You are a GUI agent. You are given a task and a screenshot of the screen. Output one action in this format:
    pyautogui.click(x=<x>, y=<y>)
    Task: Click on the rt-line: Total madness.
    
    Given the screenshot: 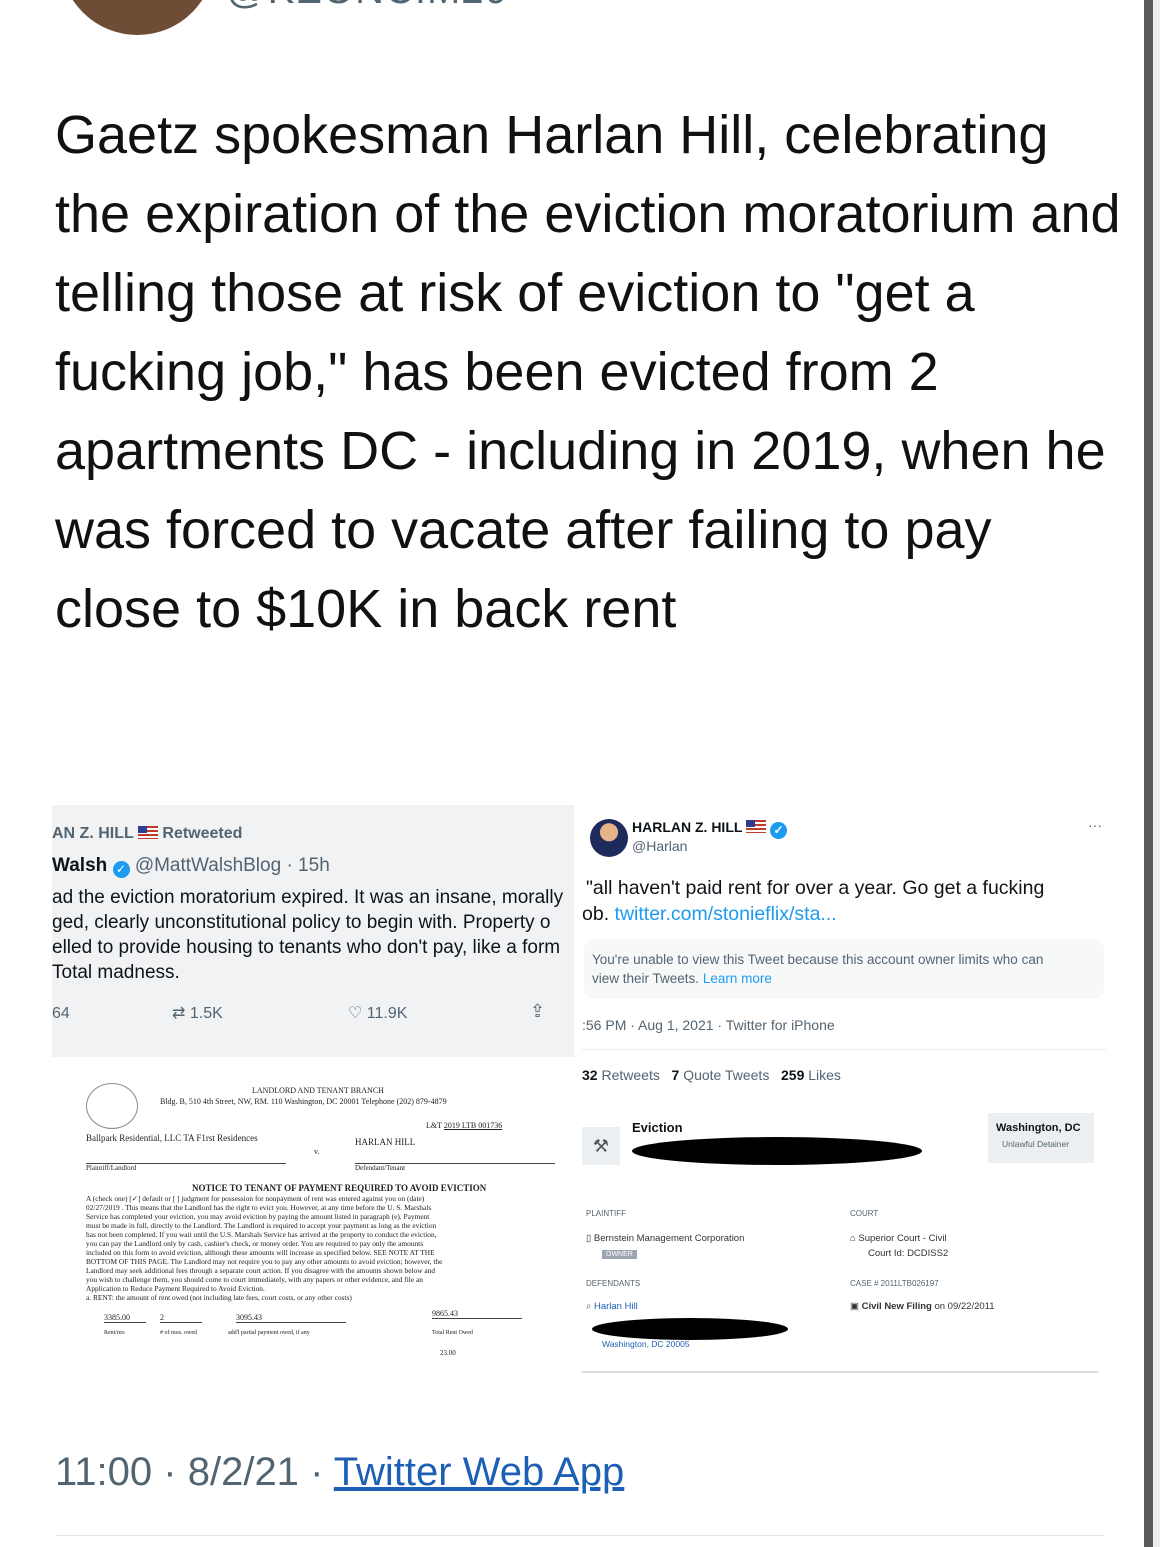 What is the action you would take?
    pyautogui.click(x=116, y=972)
    